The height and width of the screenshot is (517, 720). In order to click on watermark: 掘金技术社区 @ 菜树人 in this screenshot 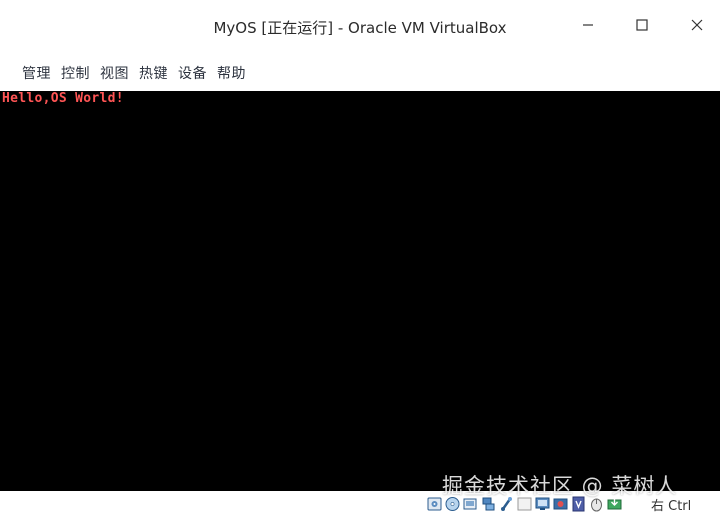, I will do `click(560, 486)`.